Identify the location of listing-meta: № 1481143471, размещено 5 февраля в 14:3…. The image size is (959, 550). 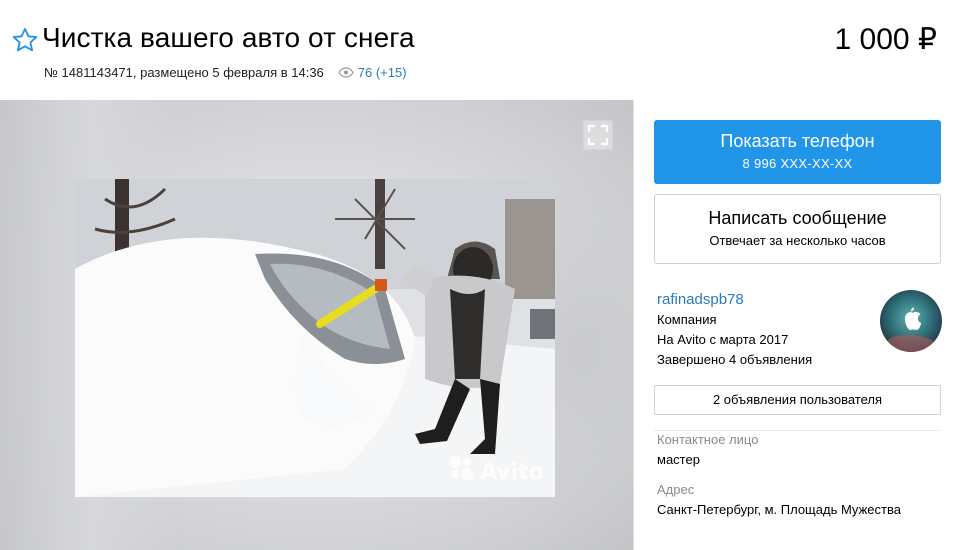
(225, 72).